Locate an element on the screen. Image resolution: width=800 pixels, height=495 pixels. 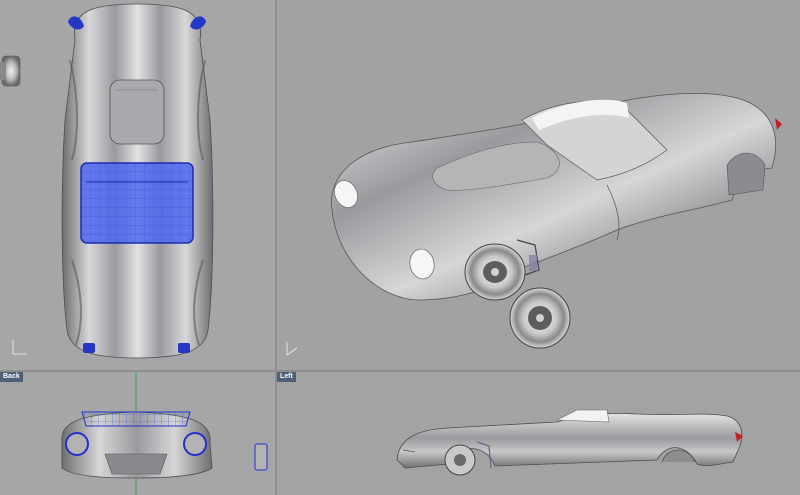
viewport-label-left: Left is located at coordinates (286, 377).